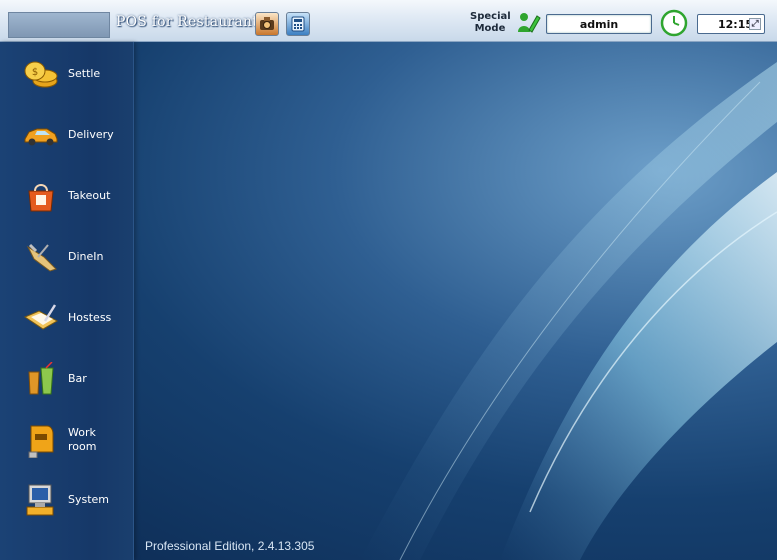 Image resolution: width=777 pixels, height=560 pixels. Describe the element at coordinates (89, 499) in the screenshot. I see `sidebar-item-label: System` at that location.